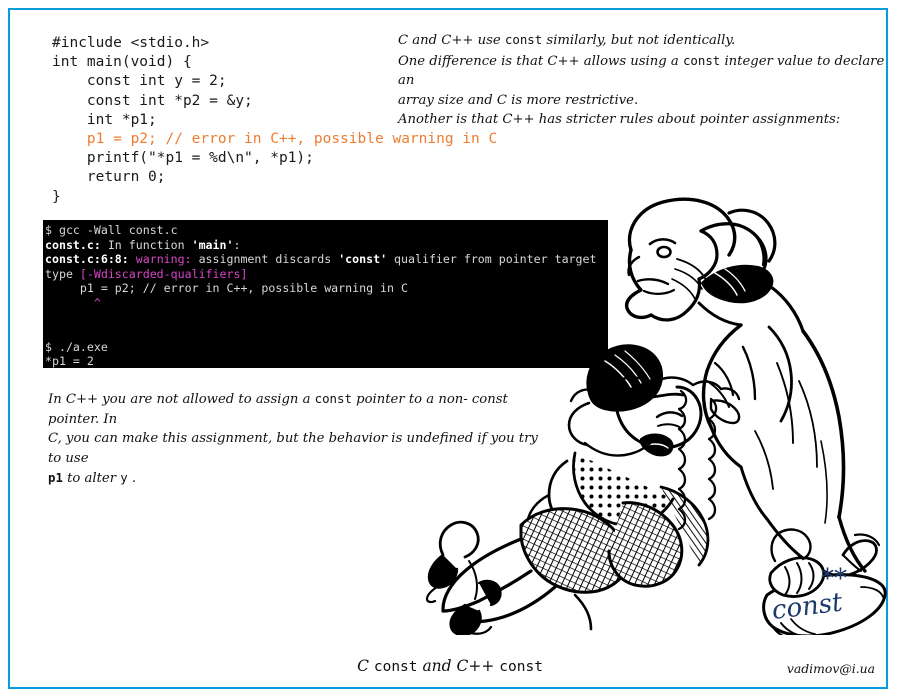 The height and width of the screenshot is (700, 900). Describe the element at coordinates (521, 667) in the screenshot. I see `caption-mono-2: const` at that location.